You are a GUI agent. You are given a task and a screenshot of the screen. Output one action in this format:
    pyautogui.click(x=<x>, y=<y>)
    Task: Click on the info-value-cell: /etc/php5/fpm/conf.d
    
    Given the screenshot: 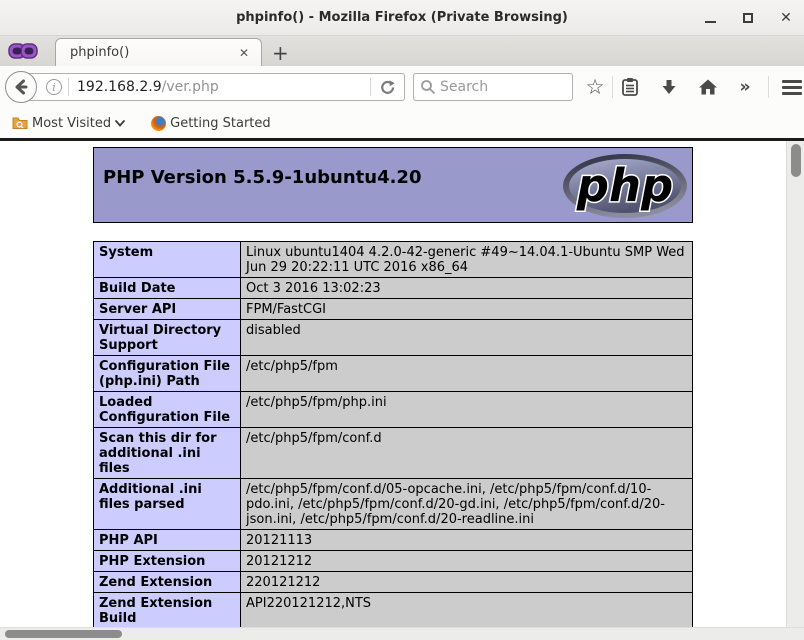 What is the action you would take?
    pyautogui.click(x=466, y=453)
    